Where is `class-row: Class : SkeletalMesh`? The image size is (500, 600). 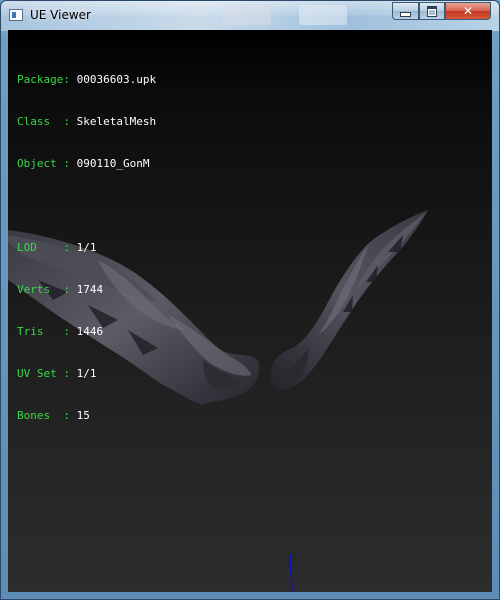 class-row: Class : SkeletalMesh is located at coordinates (86, 122).